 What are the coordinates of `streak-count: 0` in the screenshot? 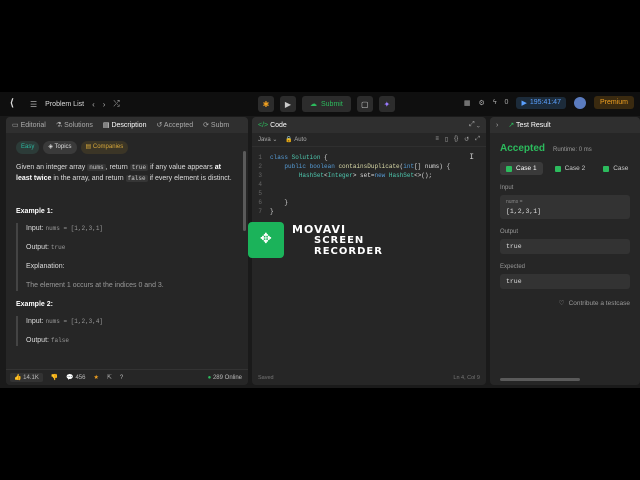 It's located at (506, 102).